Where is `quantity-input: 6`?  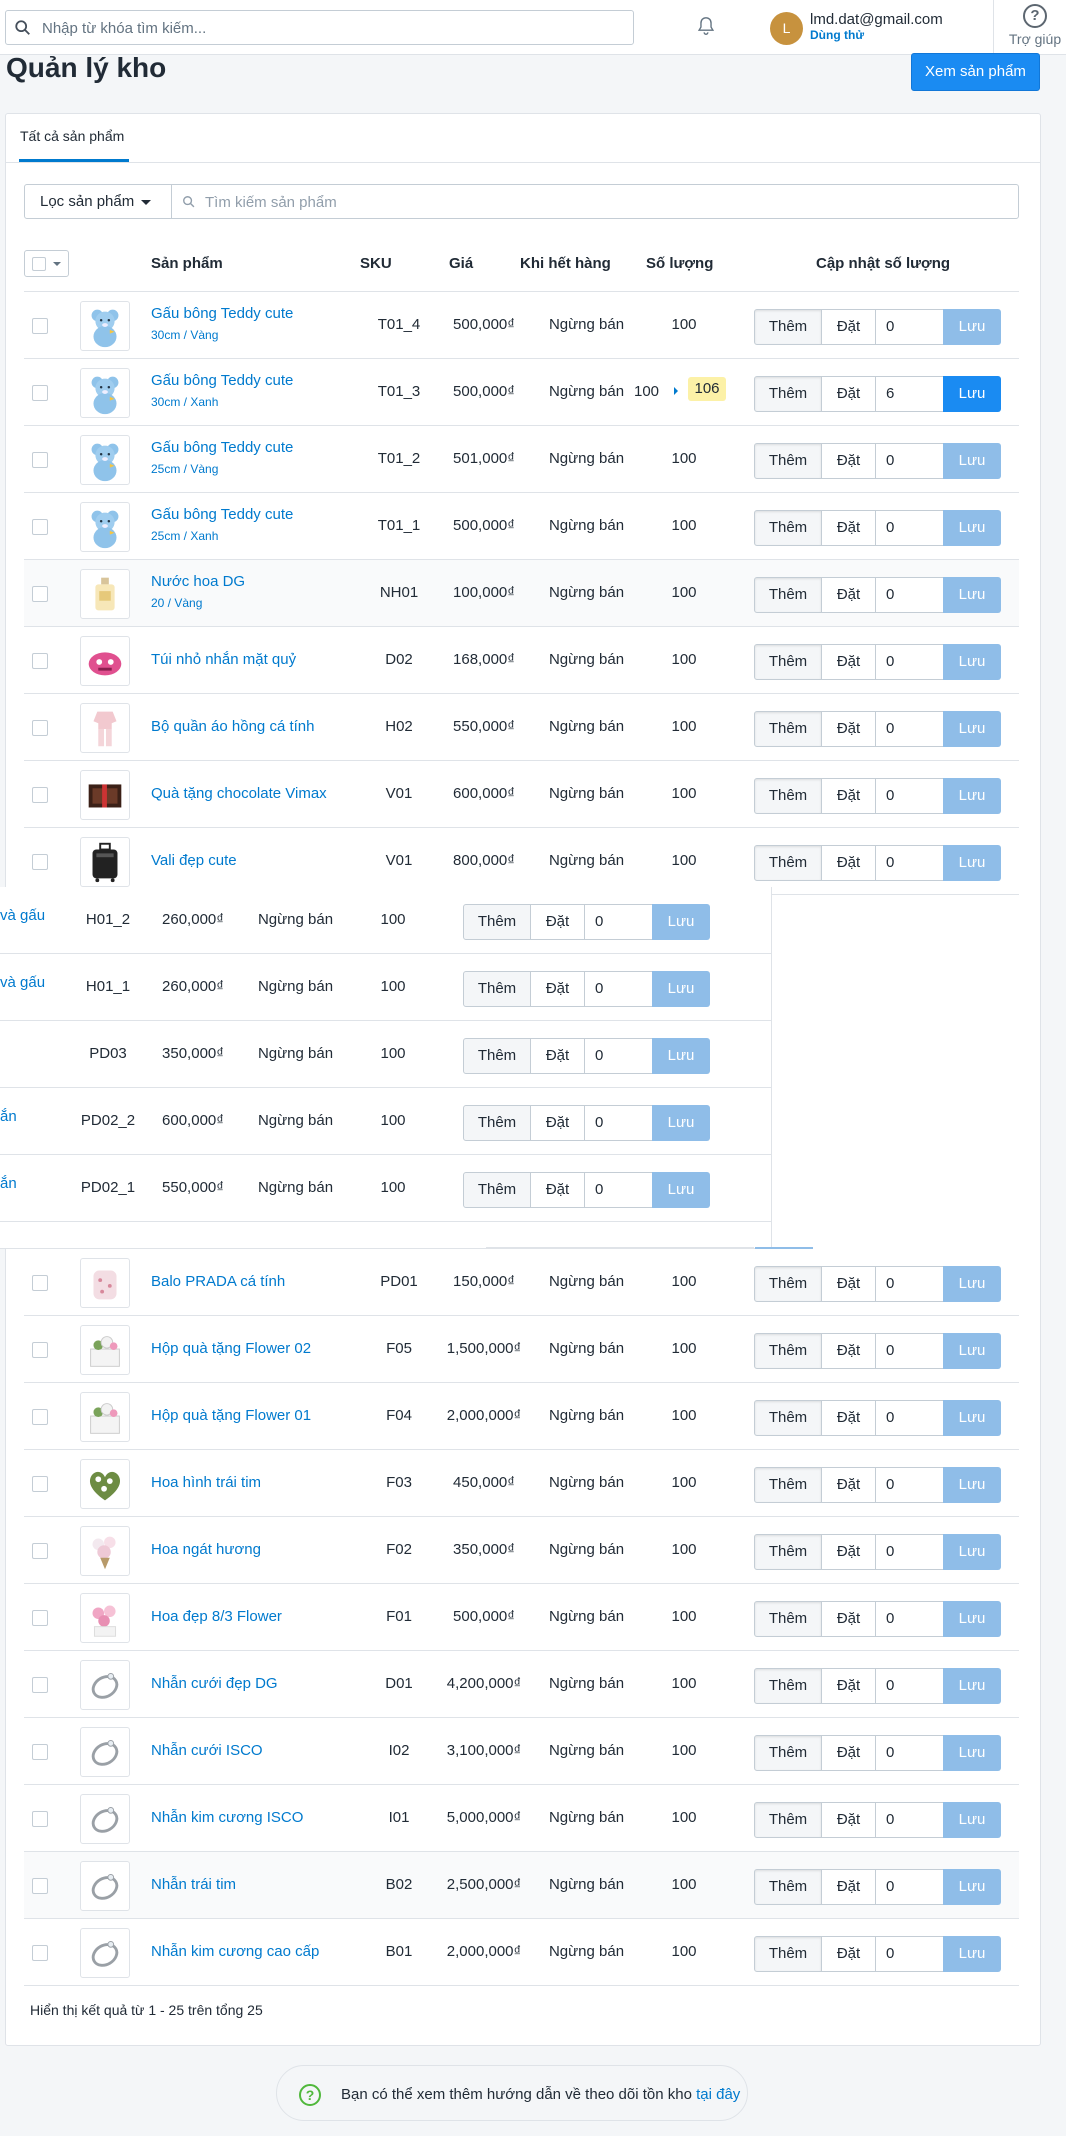 quantity-input: 6 is located at coordinates (909, 394).